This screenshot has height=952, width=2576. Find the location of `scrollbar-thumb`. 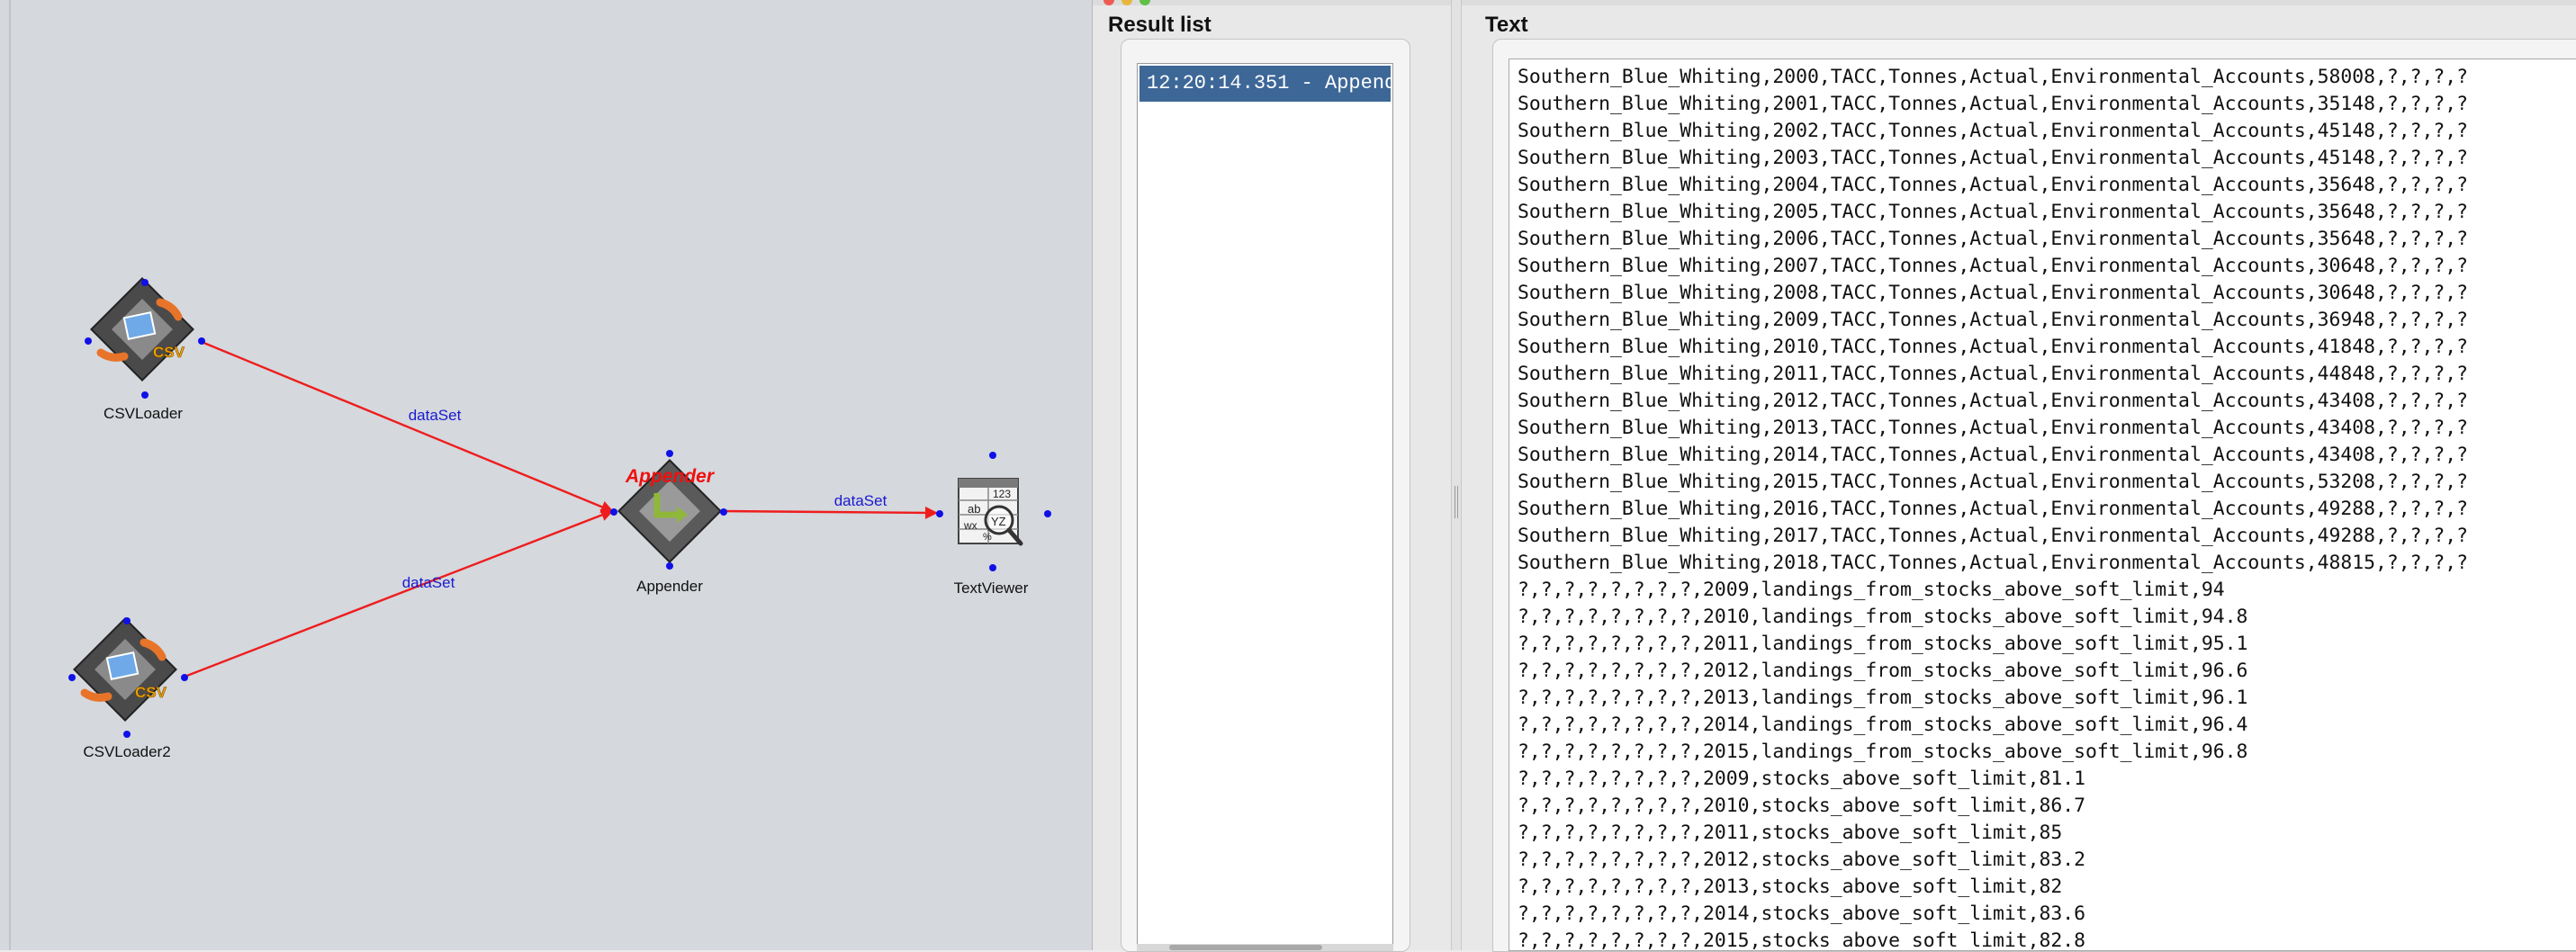

scrollbar-thumb is located at coordinates (1245, 948).